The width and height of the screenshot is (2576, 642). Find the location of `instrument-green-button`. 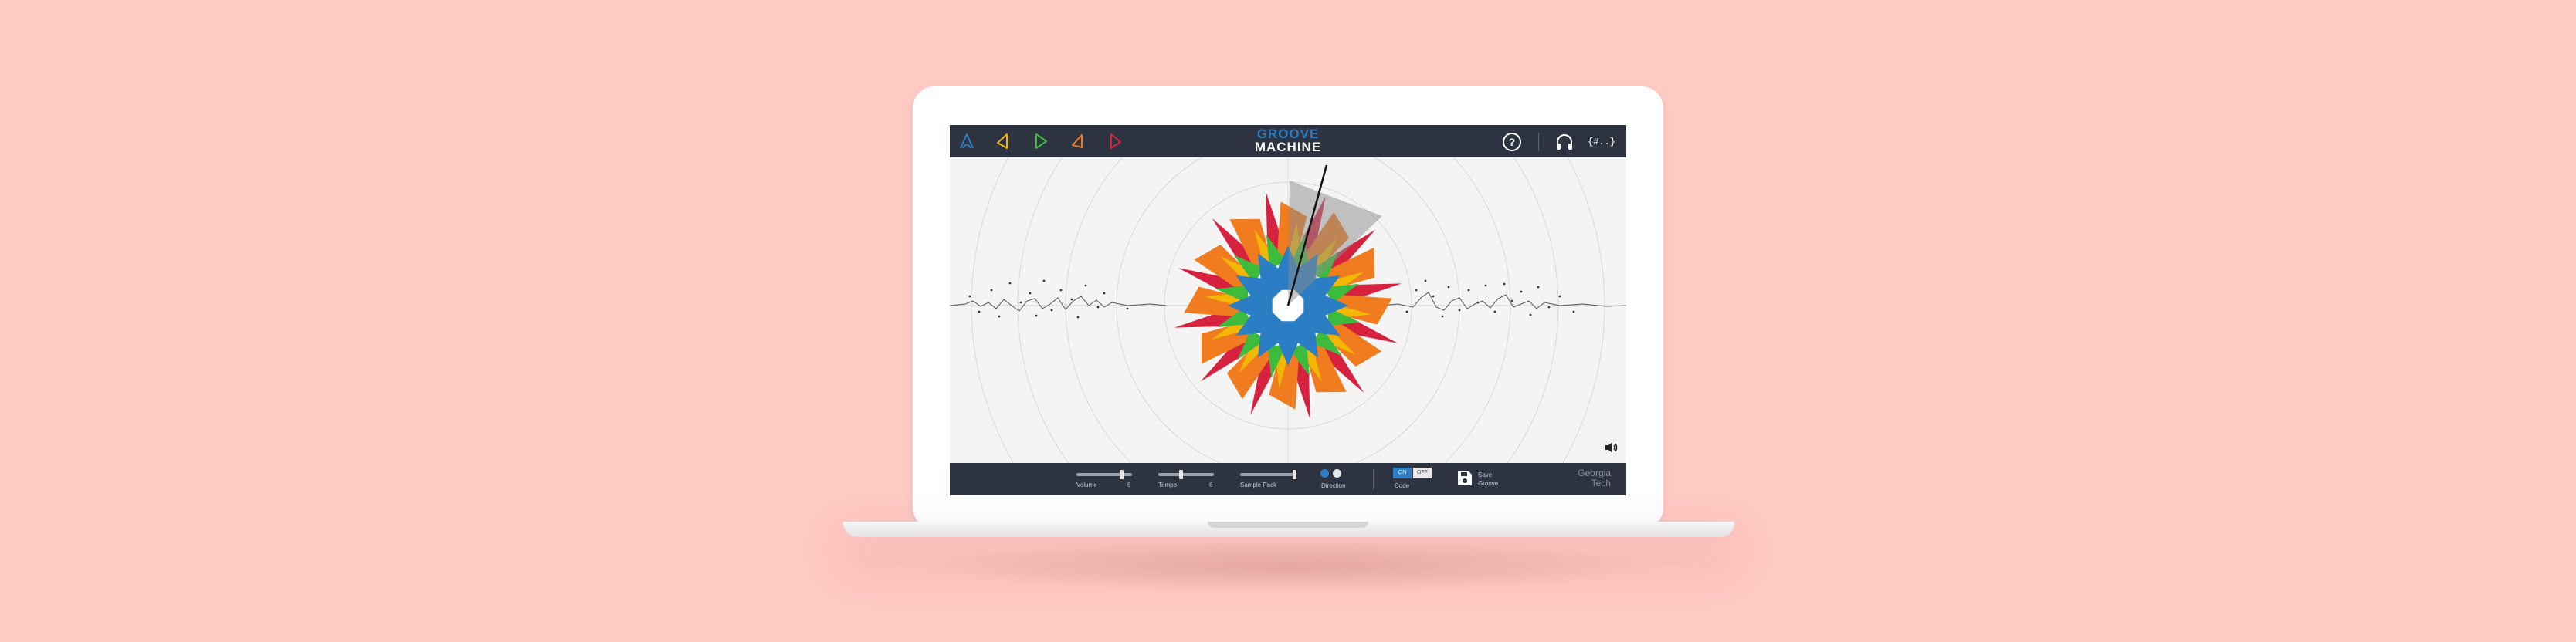

instrument-green-button is located at coordinates (1041, 141).